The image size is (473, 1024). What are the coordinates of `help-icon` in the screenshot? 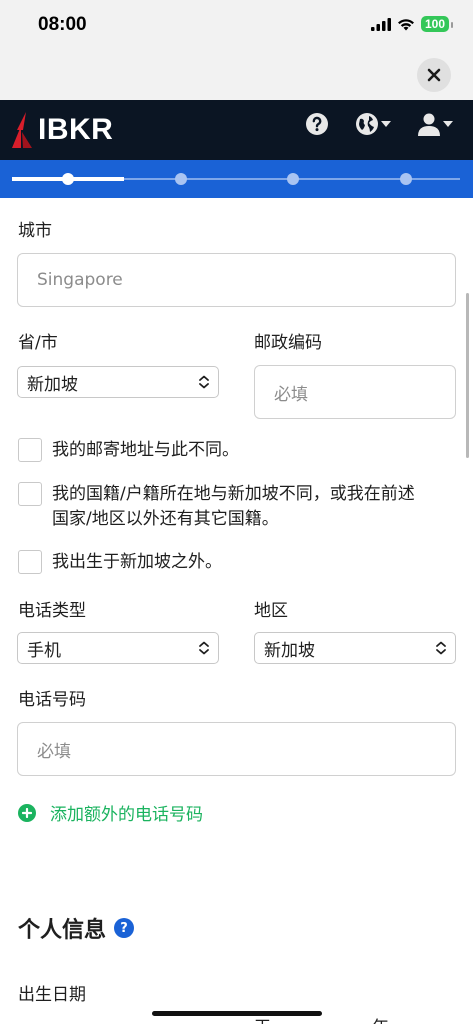 It's located at (317, 124).